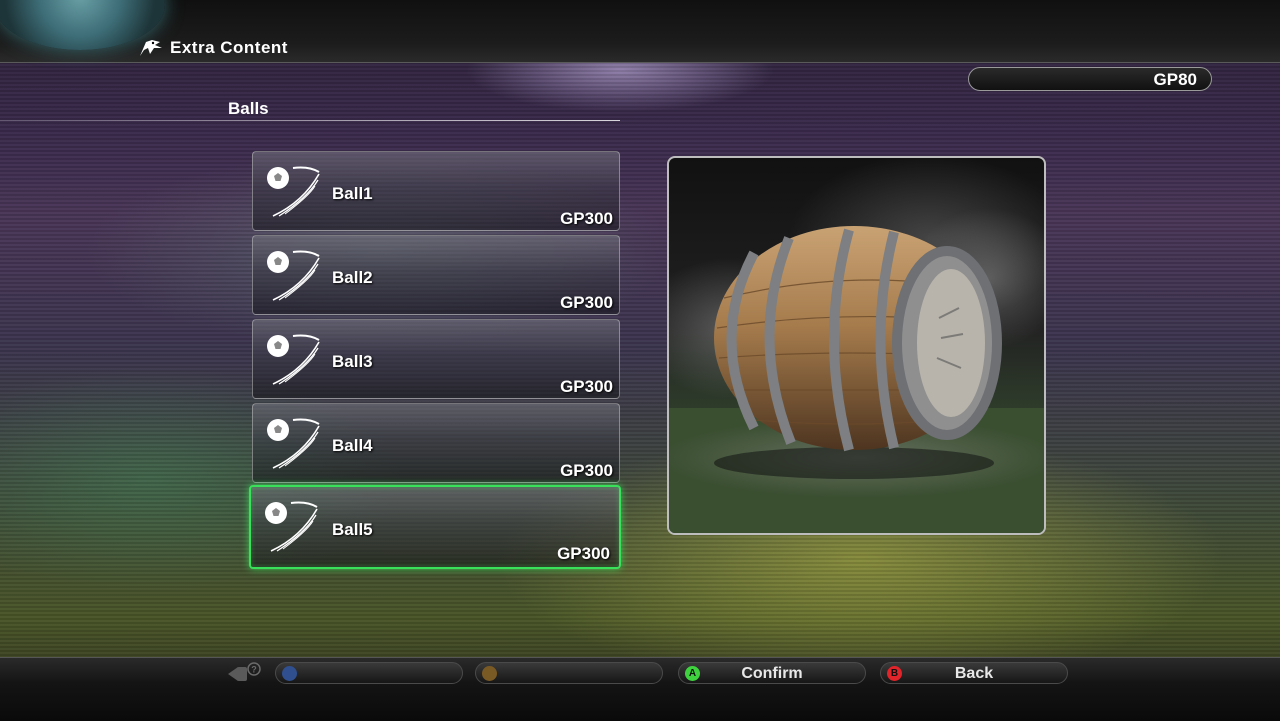 This screenshot has width=1280, height=721. Describe the element at coordinates (640, 31) in the screenshot. I see `top-bar: Extra Content` at that location.